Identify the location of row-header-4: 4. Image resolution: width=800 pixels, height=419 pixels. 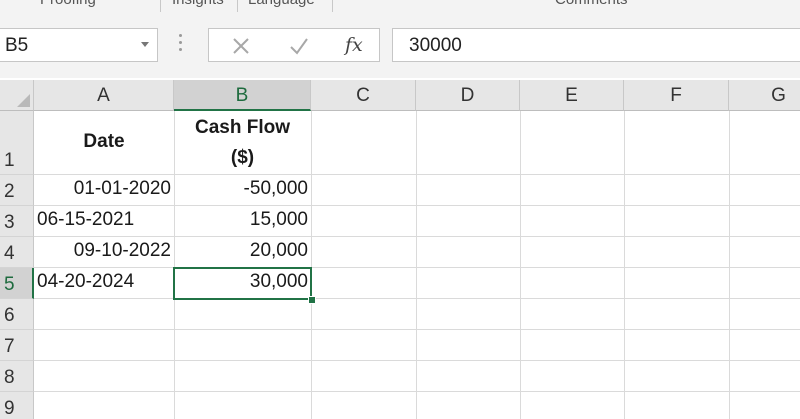
(17, 252).